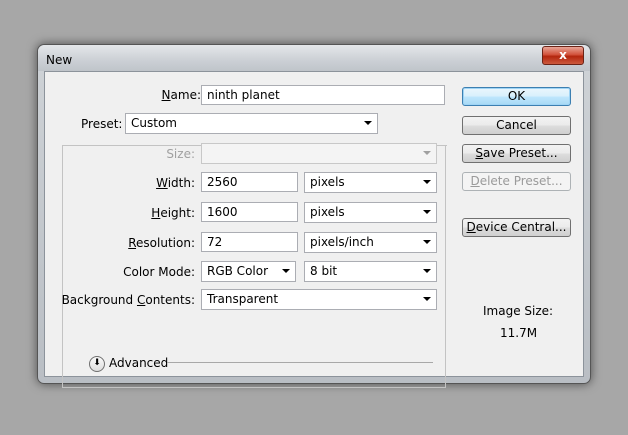 The image size is (628, 435). Describe the element at coordinates (238, 271) in the screenshot. I see `color-mode-value: RGB Color` at that location.